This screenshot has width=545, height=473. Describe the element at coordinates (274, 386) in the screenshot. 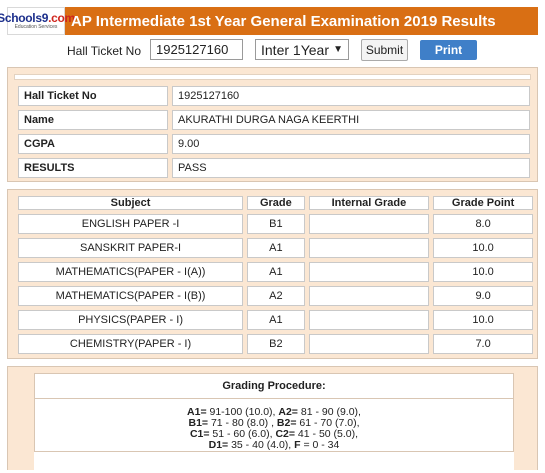

I see `grading-title: Grading Procedure:` at that location.